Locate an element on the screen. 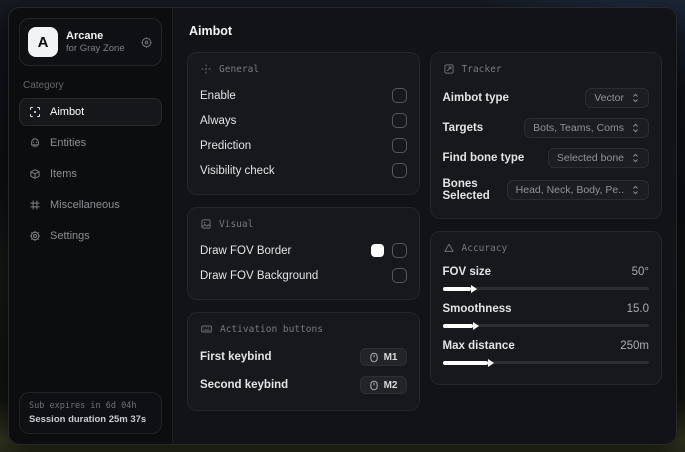  visibility-check-checkbox is located at coordinates (399, 170).